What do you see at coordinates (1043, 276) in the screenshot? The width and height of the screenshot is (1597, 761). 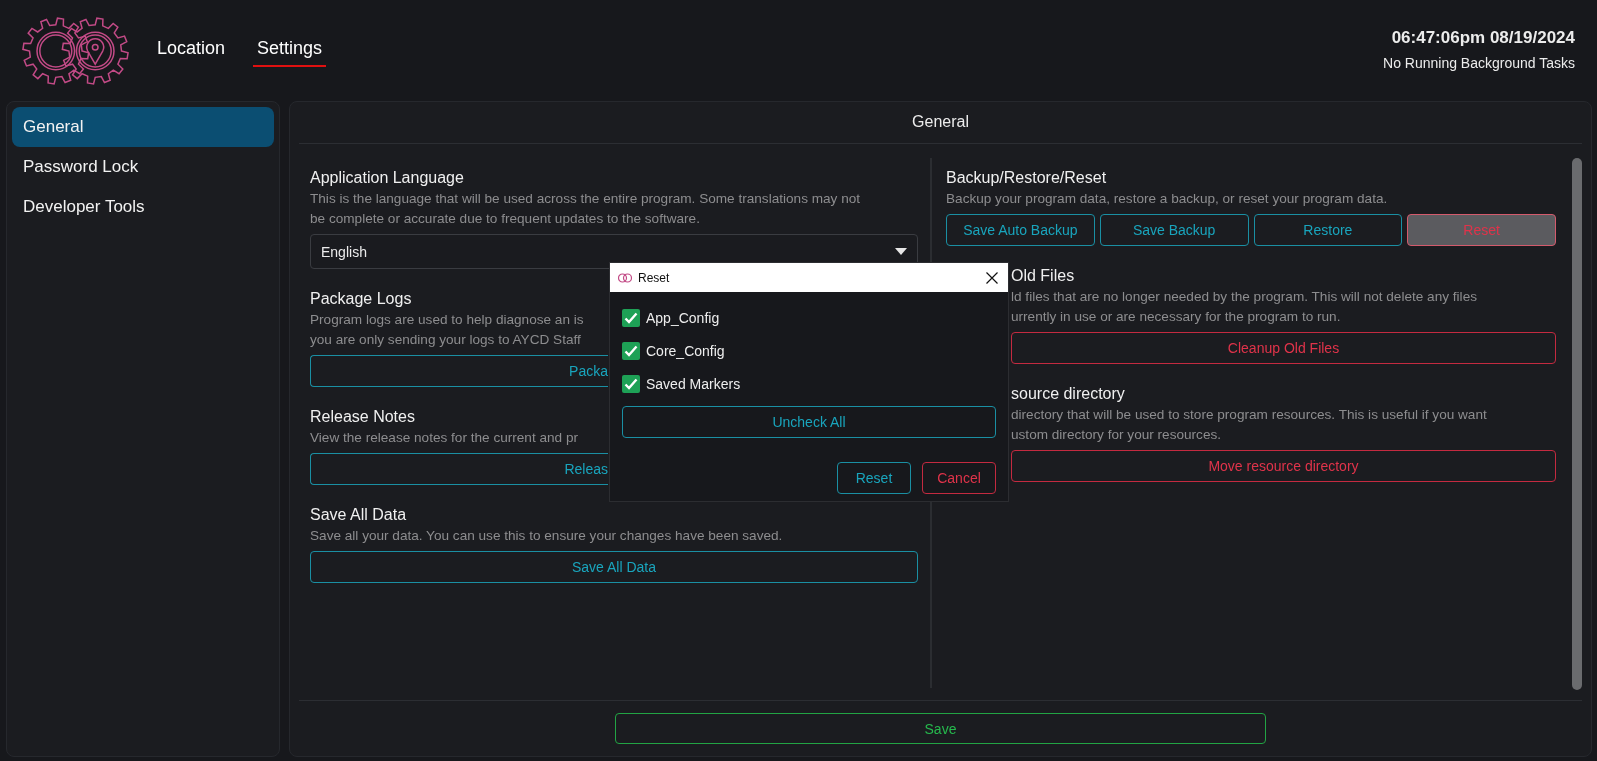 I see `section-heading: Old Files` at bounding box center [1043, 276].